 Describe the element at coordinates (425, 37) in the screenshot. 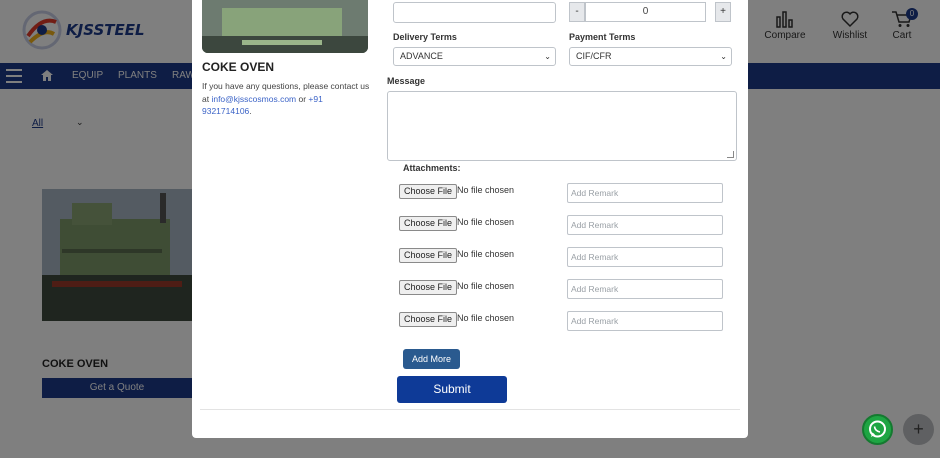

I see `delivery-terms-label: Delivery Terms` at that location.